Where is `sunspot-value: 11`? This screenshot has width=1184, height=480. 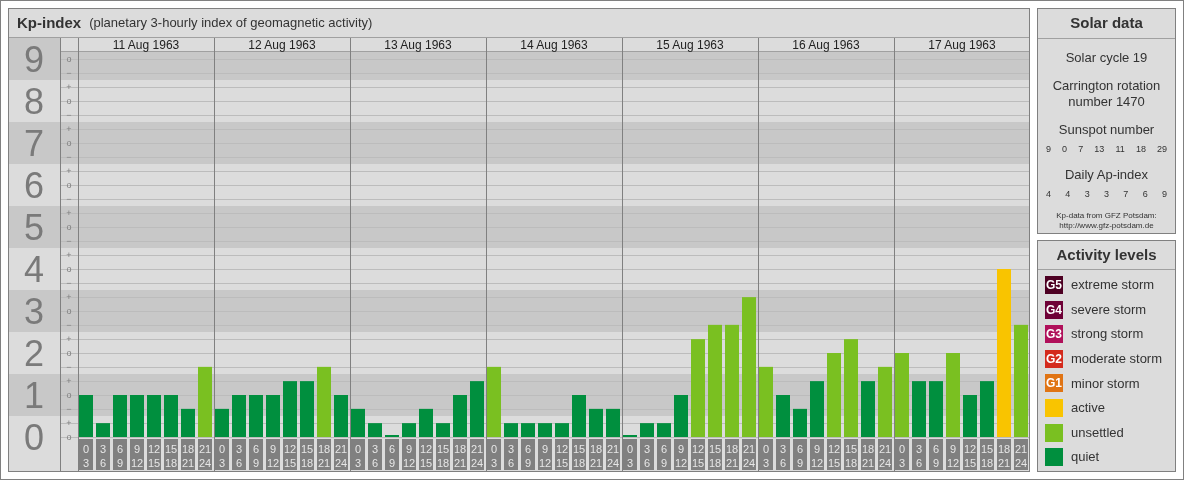 sunspot-value: 11 is located at coordinates (1120, 149).